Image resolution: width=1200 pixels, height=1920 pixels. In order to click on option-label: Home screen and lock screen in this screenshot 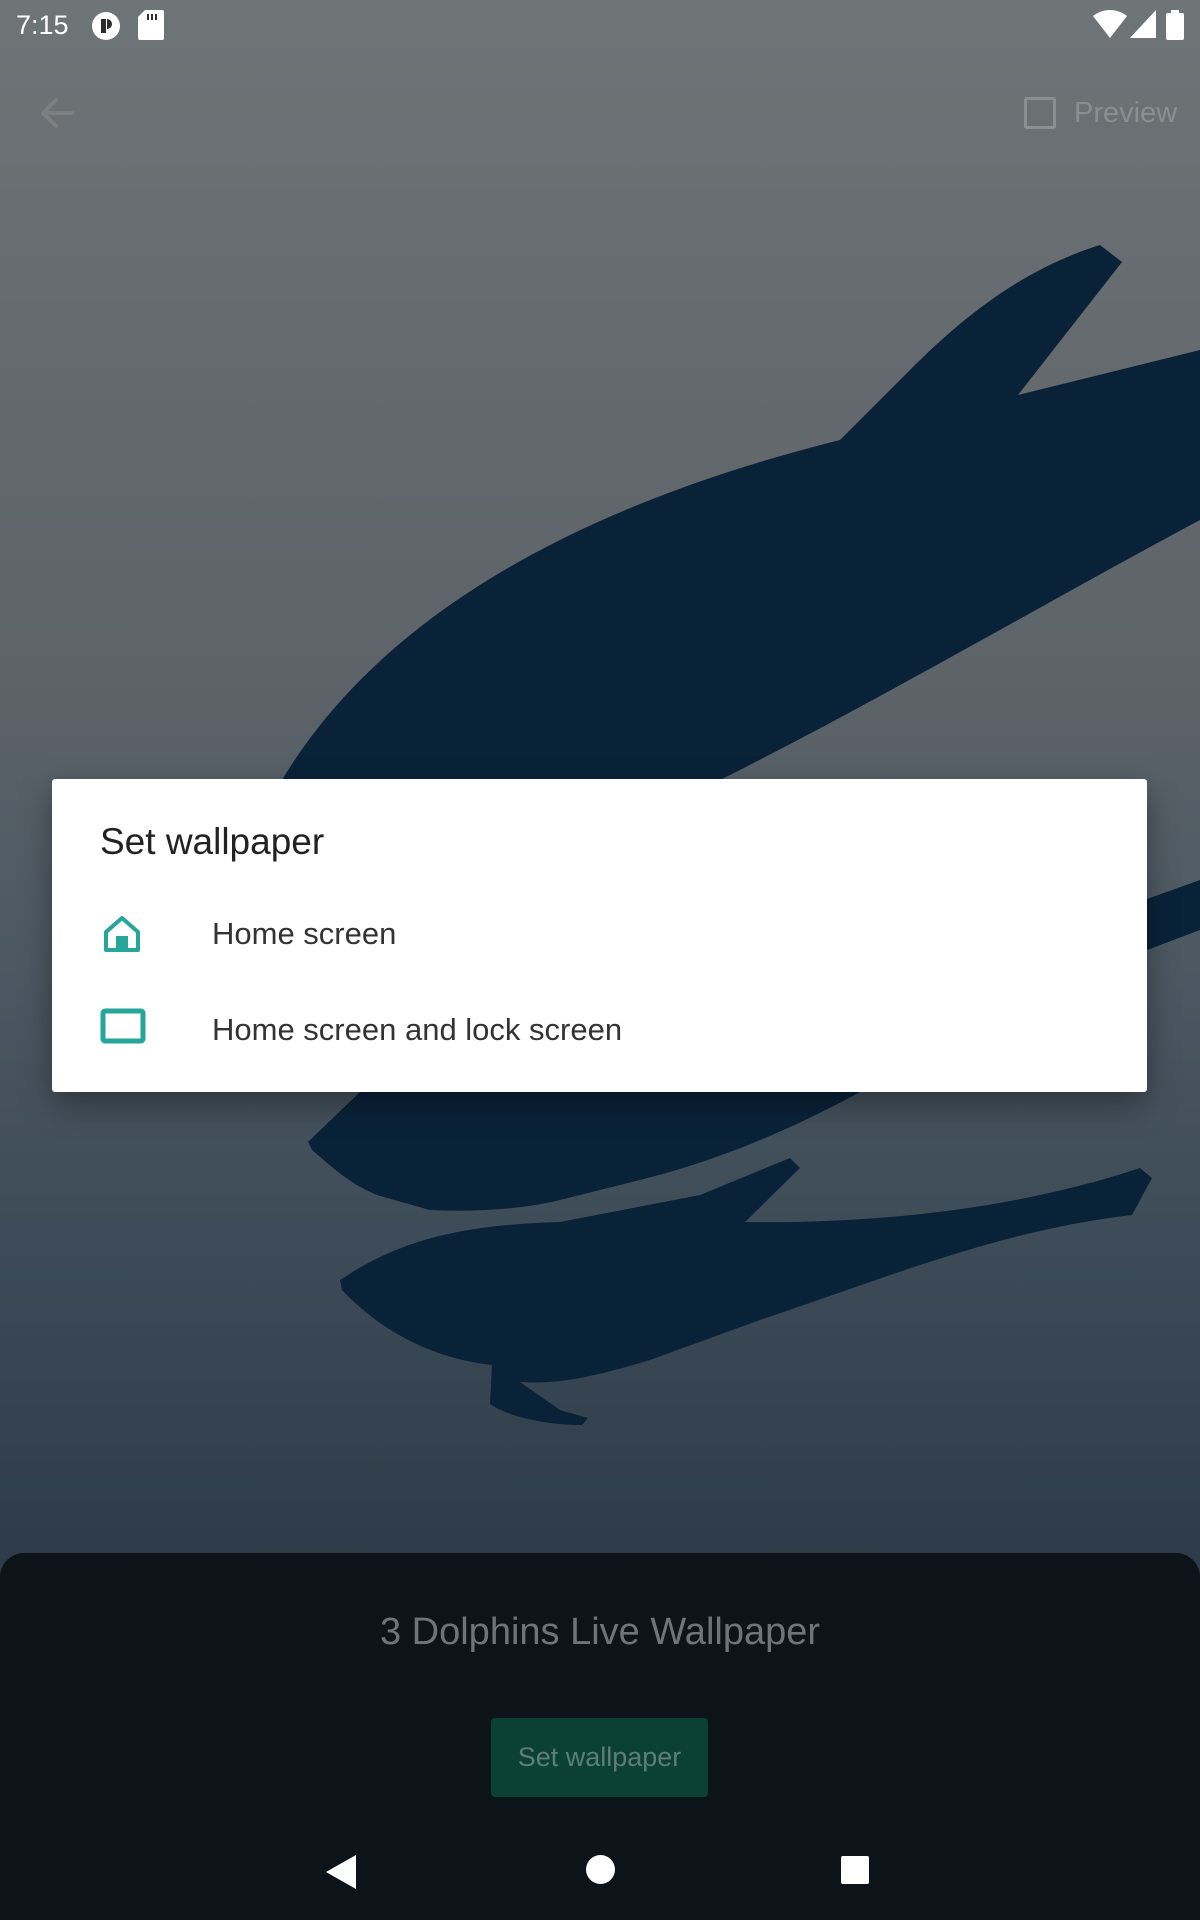, I will do `click(417, 1029)`.